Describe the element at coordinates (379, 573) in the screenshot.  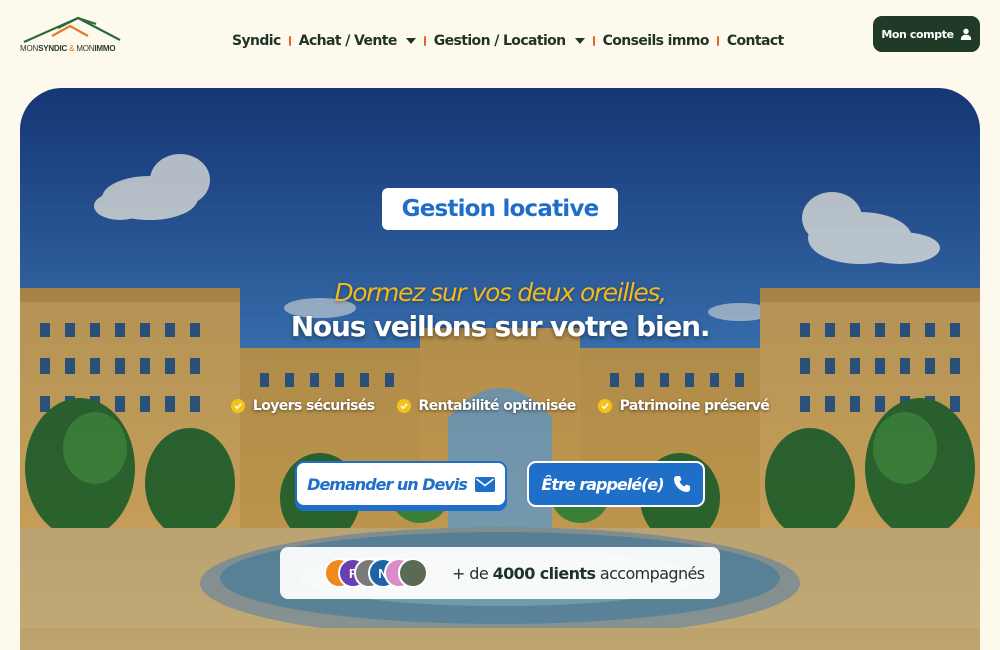
I see `client-avatars: F N` at that location.